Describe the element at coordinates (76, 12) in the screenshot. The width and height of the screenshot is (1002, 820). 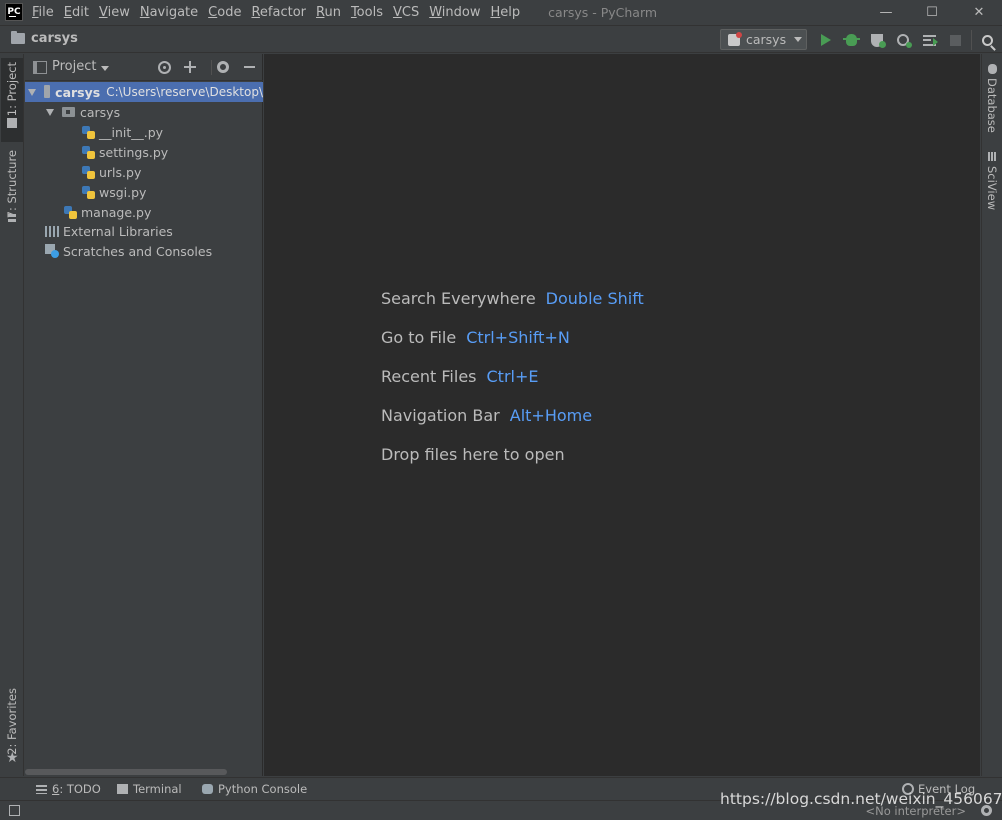
I see `menu-edit: Edit` at that location.